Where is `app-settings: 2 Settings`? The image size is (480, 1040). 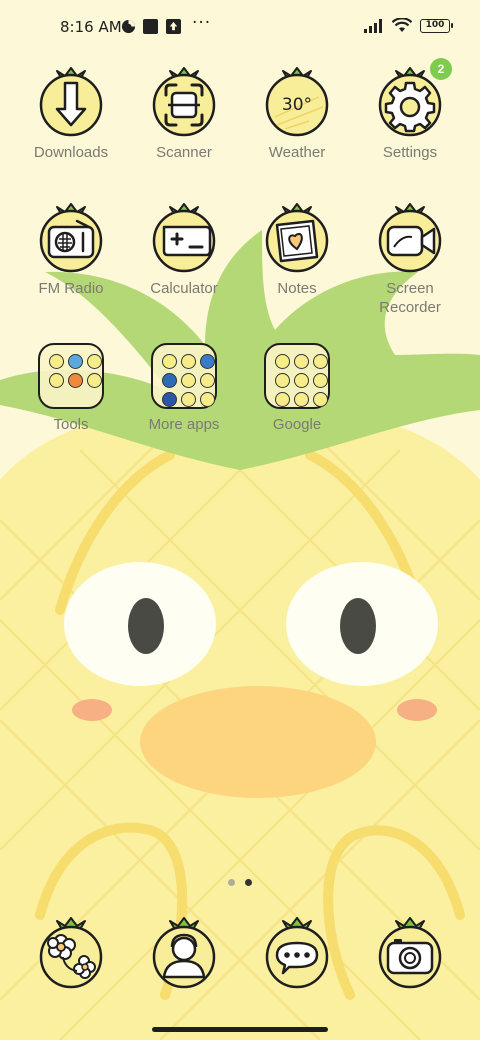
app-settings: 2 Settings is located at coordinates (410, 110).